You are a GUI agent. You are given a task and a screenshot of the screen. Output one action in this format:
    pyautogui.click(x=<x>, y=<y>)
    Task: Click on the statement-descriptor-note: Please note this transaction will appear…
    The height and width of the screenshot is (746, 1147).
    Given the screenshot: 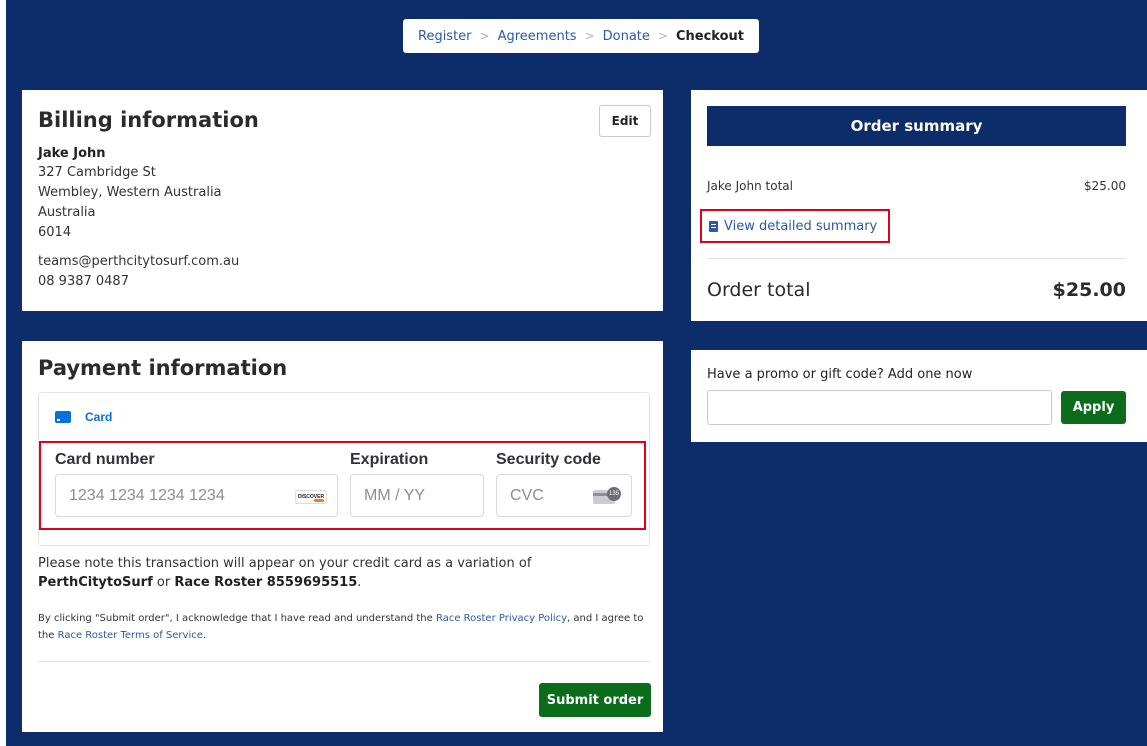 What is the action you would take?
    pyautogui.click(x=344, y=573)
    